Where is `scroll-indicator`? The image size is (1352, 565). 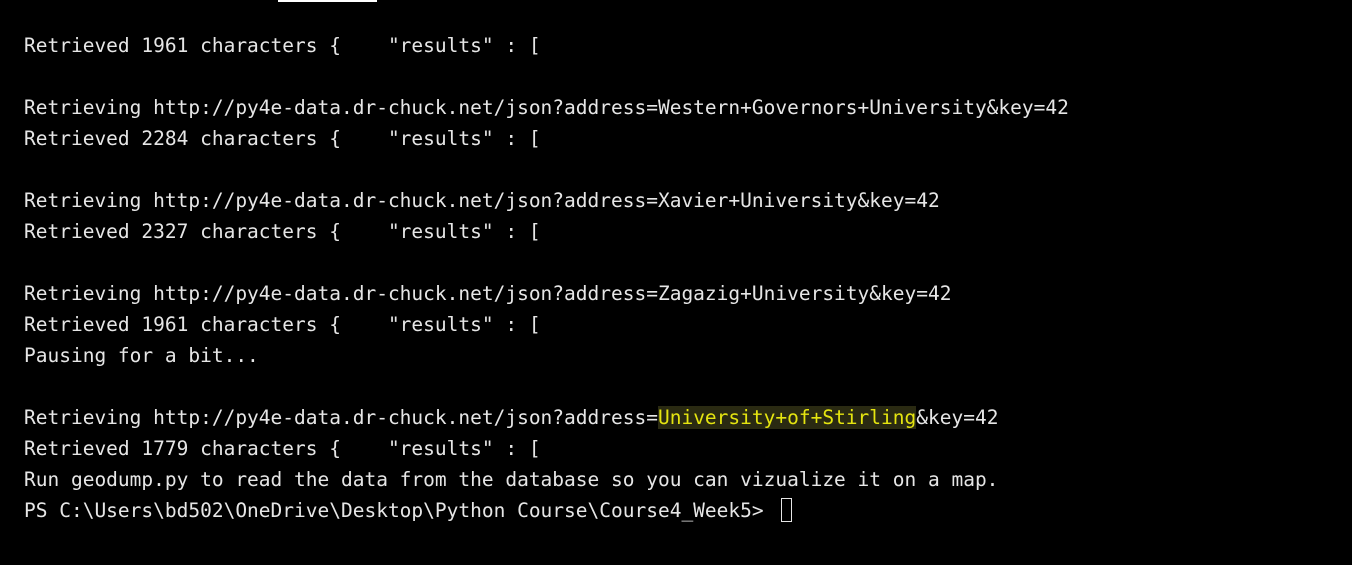 scroll-indicator is located at coordinates (327, 1).